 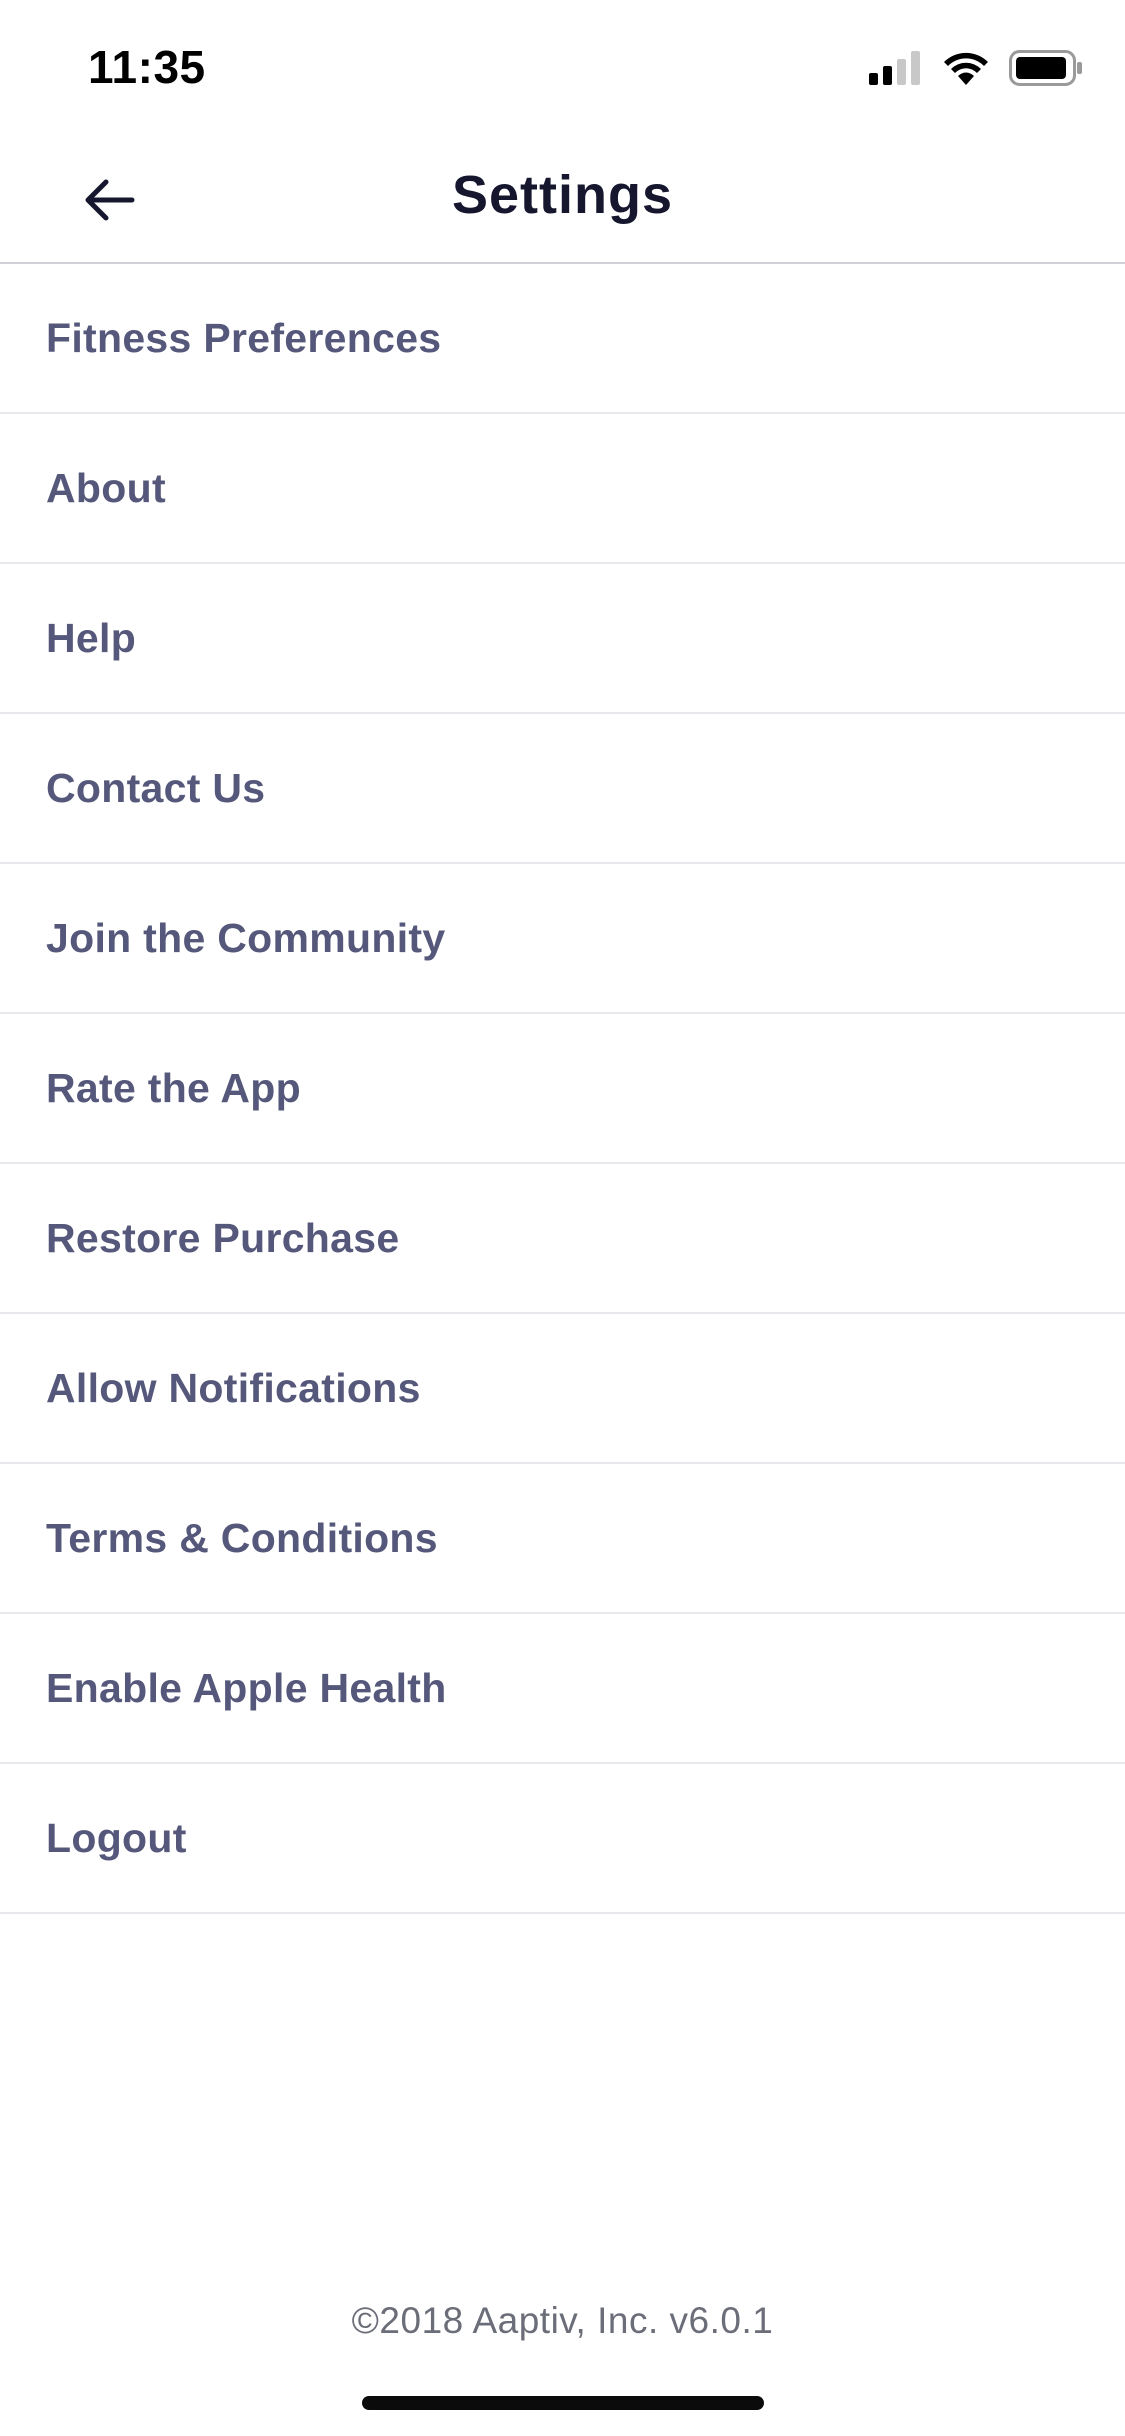 I want to click on settings-item-label: Rate the App, so click(x=173, y=1087).